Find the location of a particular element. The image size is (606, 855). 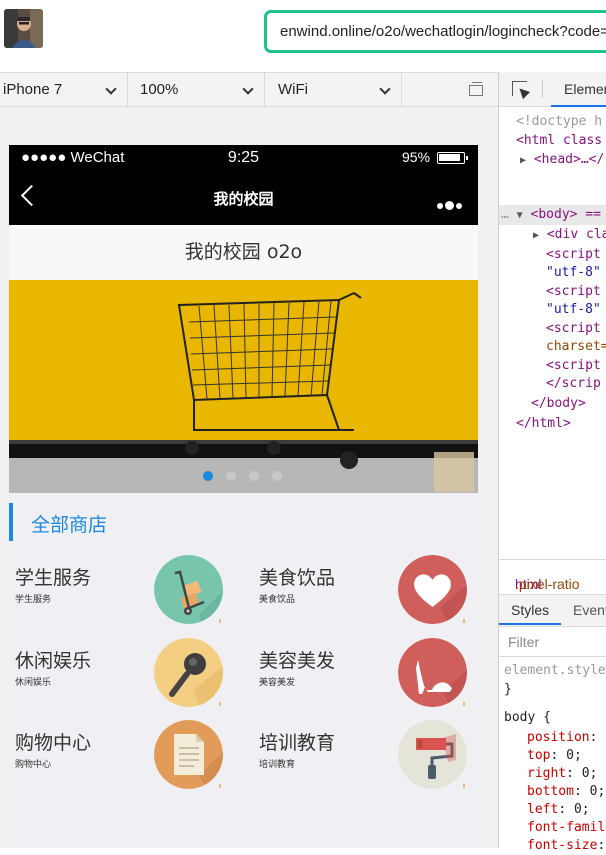

category-subtitle: 美食饮品 is located at coordinates (277, 600).